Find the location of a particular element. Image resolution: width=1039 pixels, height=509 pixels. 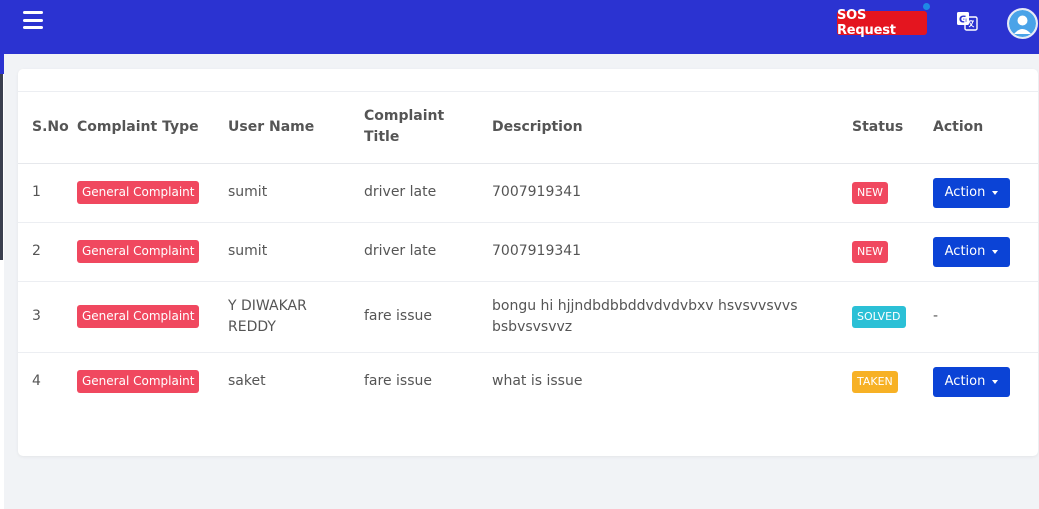

col-header-complaint-title-text: Complaint Title is located at coordinates (404, 127).